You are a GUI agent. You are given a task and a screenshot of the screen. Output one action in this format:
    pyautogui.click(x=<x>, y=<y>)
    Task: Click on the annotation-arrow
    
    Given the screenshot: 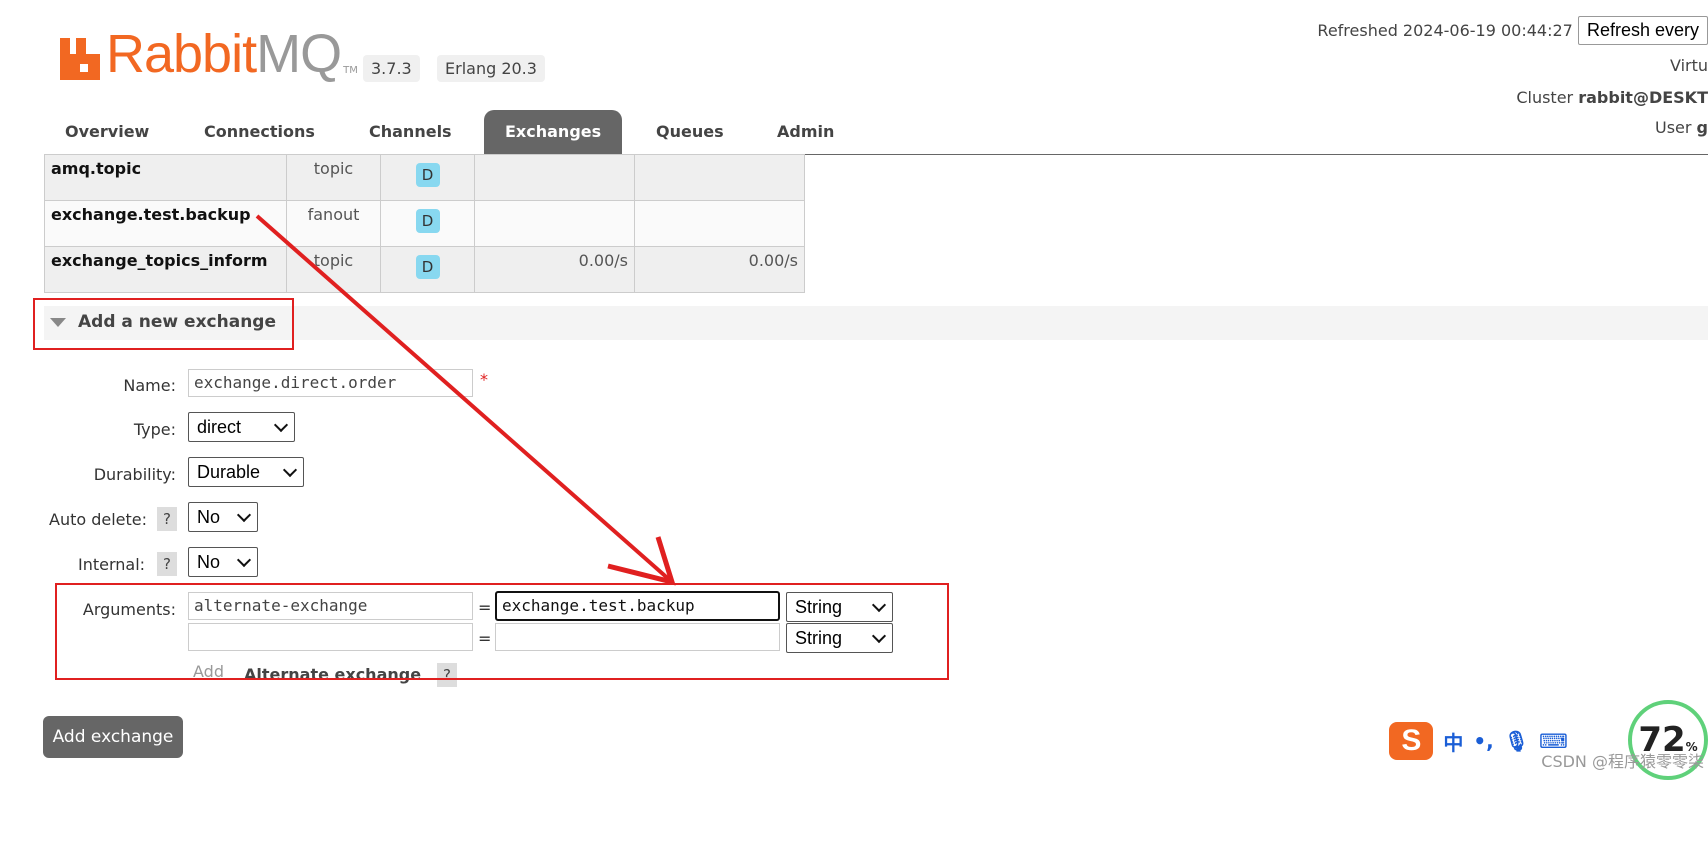 What is the action you would take?
    pyautogui.click(x=465, y=400)
    